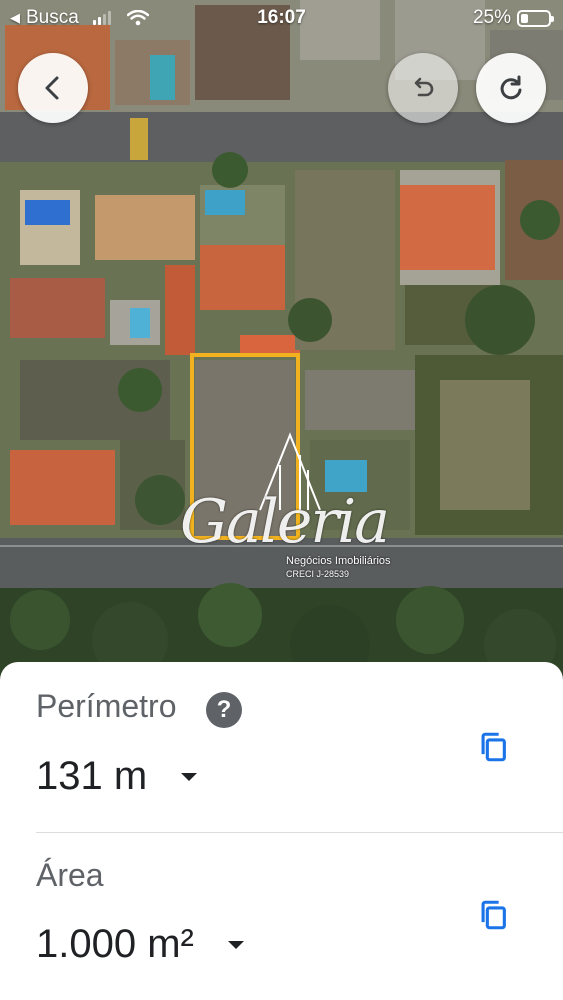 The width and height of the screenshot is (563, 1000). I want to click on area-value: 1.000 m², so click(115, 944).